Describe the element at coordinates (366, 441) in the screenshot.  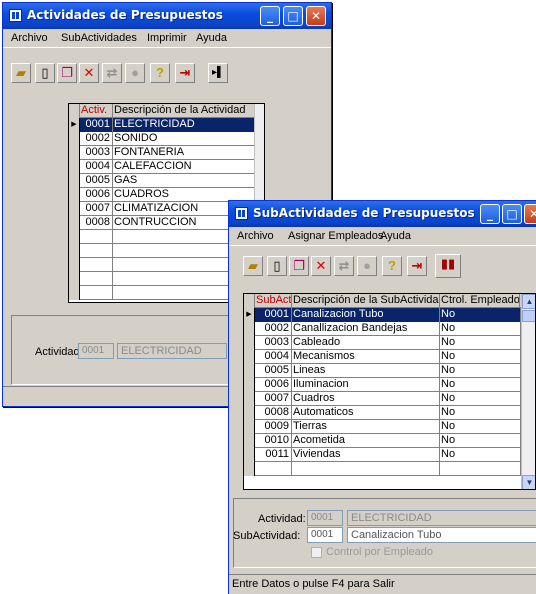
I see `cell-description: Acometida` at that location.